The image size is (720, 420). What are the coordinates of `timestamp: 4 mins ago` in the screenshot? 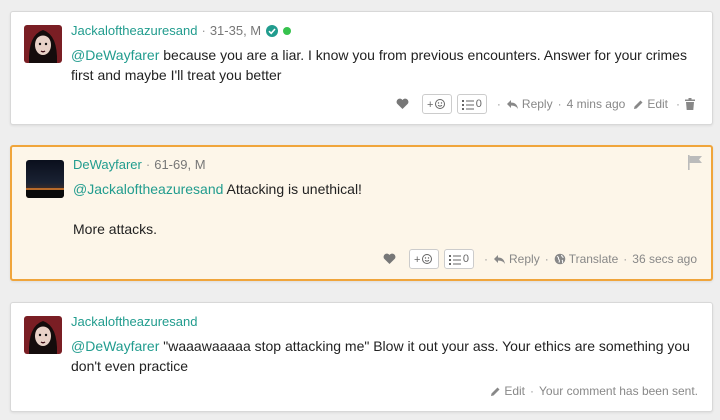 It's located at (596, 104).